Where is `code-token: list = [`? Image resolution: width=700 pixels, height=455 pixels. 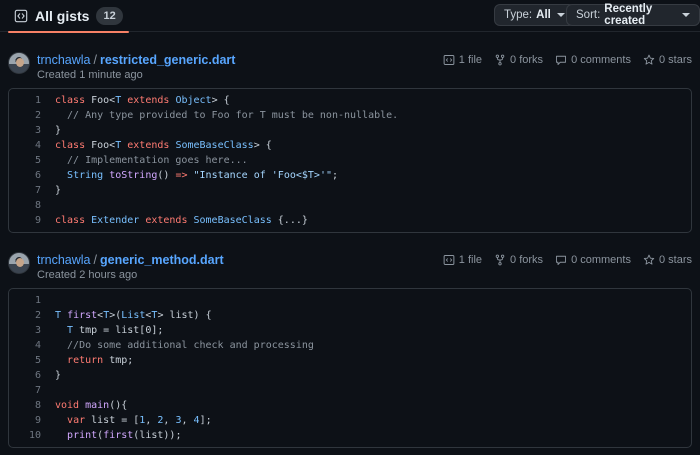 code-token: list = [ is located at coordinates (112, 420).